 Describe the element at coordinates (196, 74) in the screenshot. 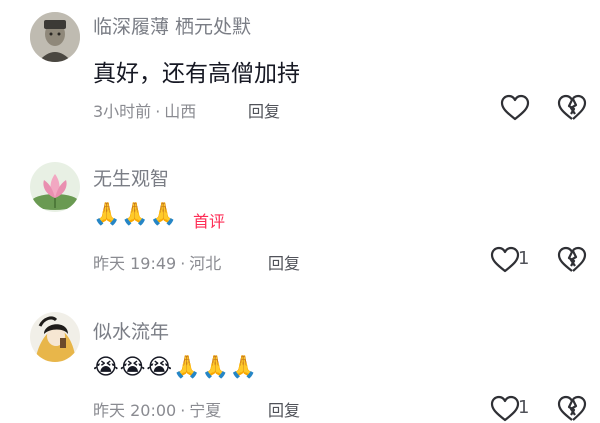

I see `comment-text: 真好，还有高僧加持` at that location.